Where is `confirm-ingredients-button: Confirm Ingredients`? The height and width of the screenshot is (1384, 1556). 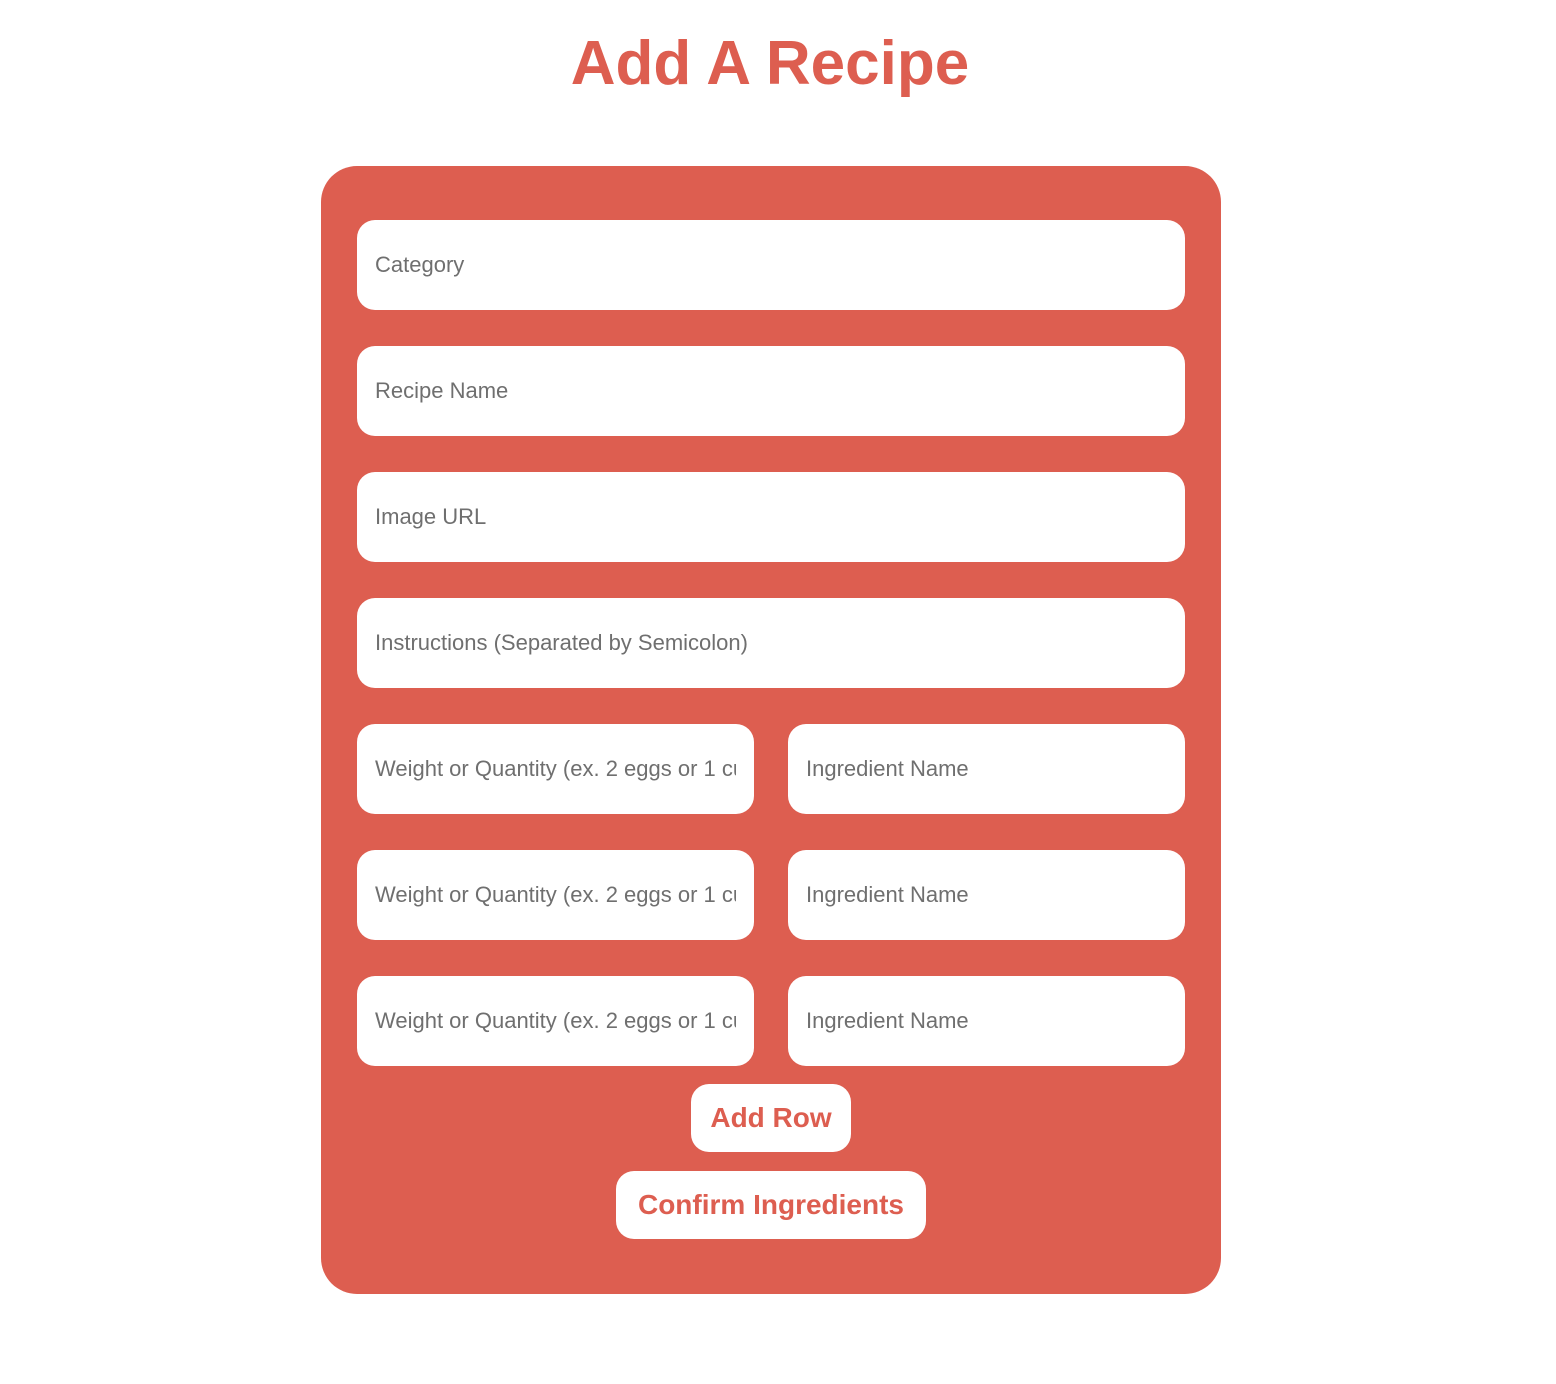 confirm-ingredients-button: Confirm Ingredients is located at coordinates (771, 1205).